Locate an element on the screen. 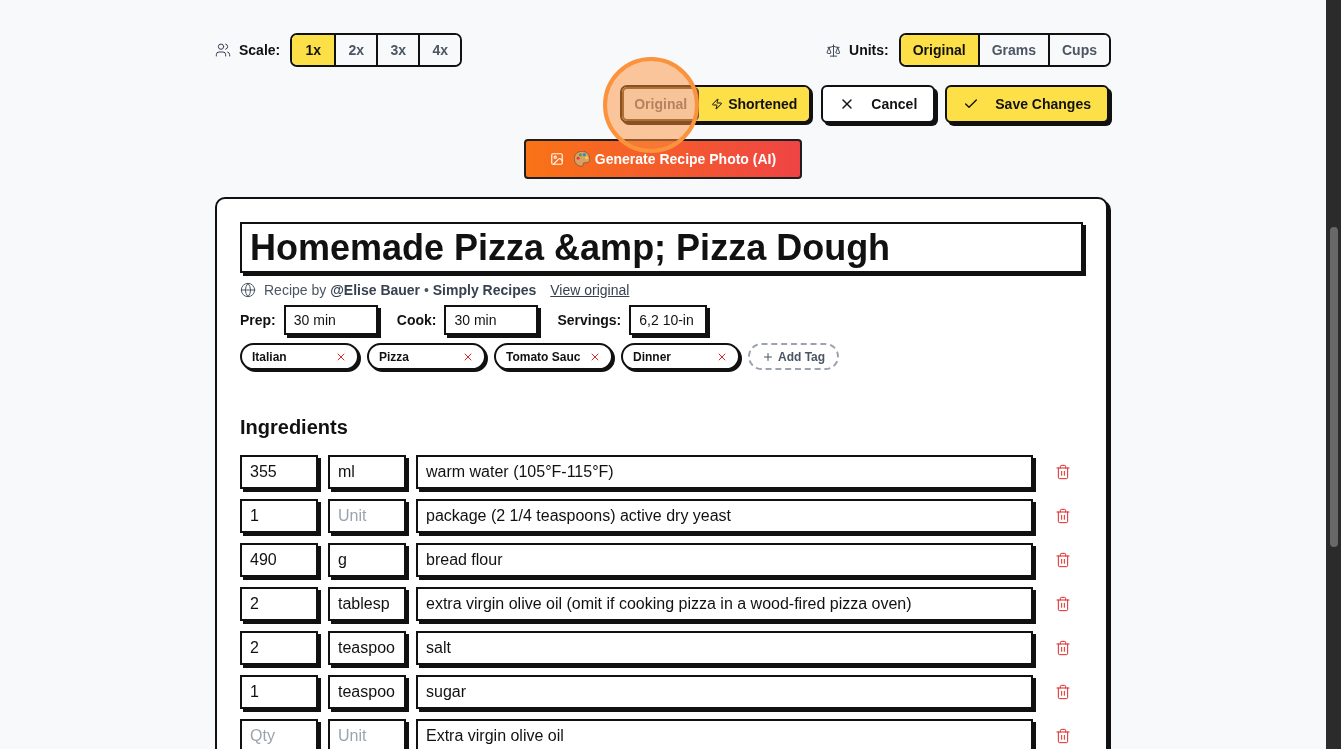 This screenshot has width=1341, height=749. ingredient-input: bread flour is located at coordinates (724, 560).